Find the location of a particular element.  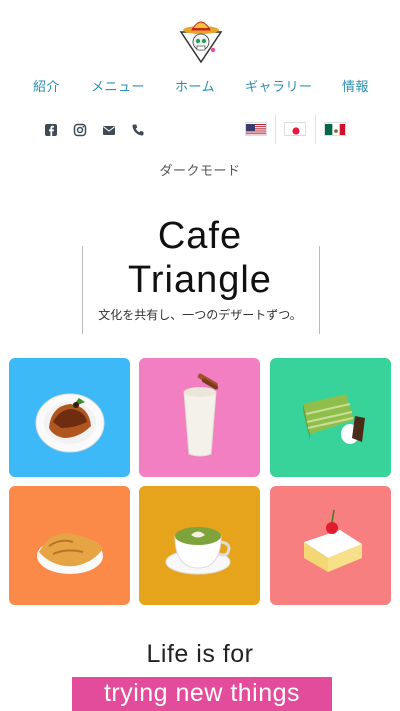

instagram-icon is located at coordinates (80, 129).